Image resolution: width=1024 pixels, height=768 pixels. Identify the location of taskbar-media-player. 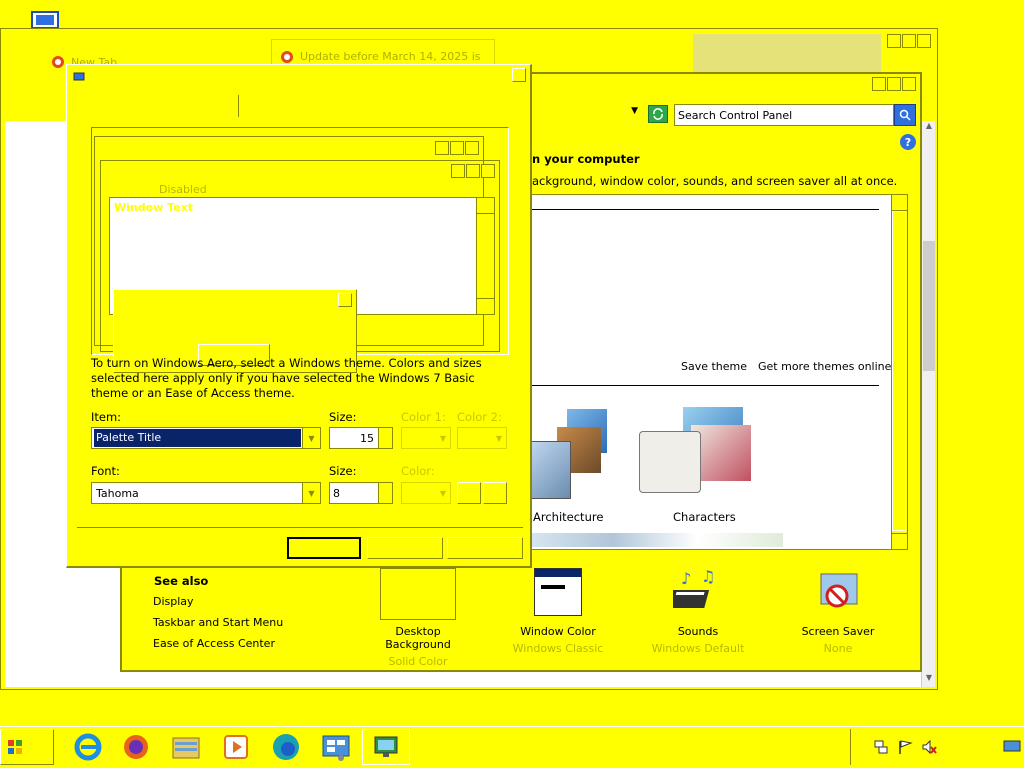
(236, 747).